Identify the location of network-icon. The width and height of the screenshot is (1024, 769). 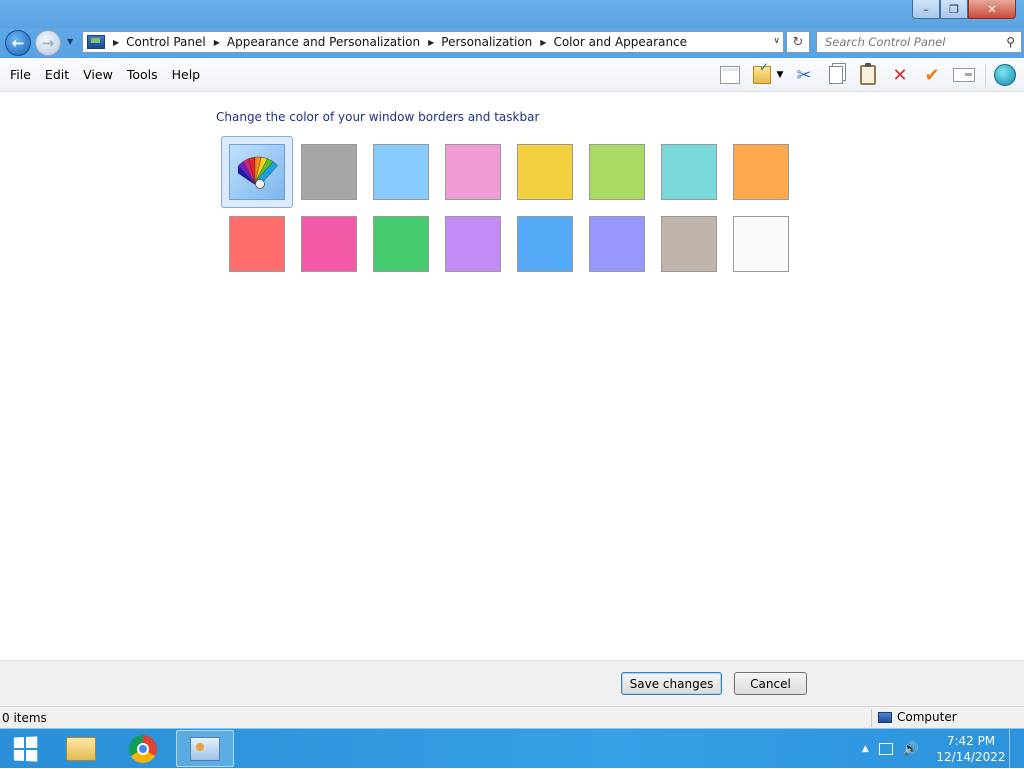
(885, 749).